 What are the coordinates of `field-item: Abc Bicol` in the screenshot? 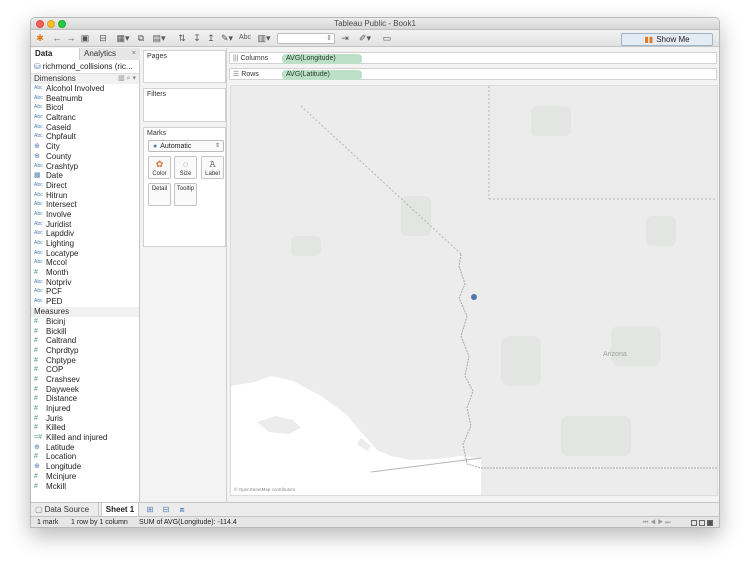 It's located at (85, 108).